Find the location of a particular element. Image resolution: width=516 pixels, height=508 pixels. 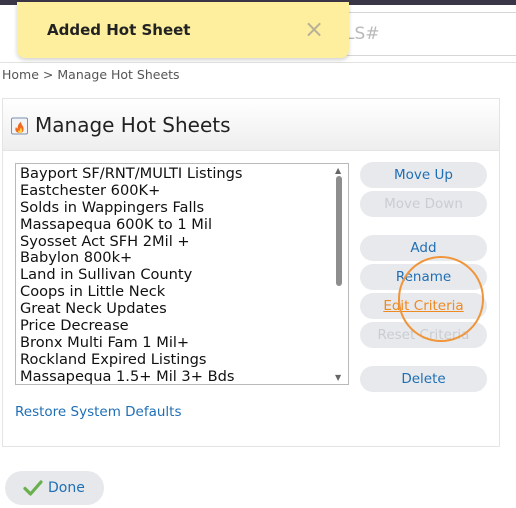

close-icon: × is located at coordinates (314, 29).